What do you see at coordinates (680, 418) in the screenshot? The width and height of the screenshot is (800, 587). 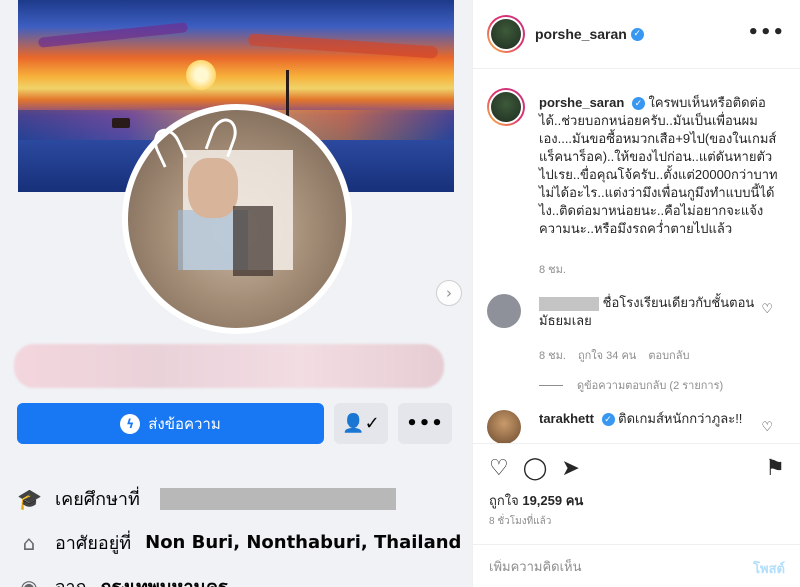 I see `comment-body: ติดเกมส์หนักกว่าภูละ!!` at bounding box center [680, 418].